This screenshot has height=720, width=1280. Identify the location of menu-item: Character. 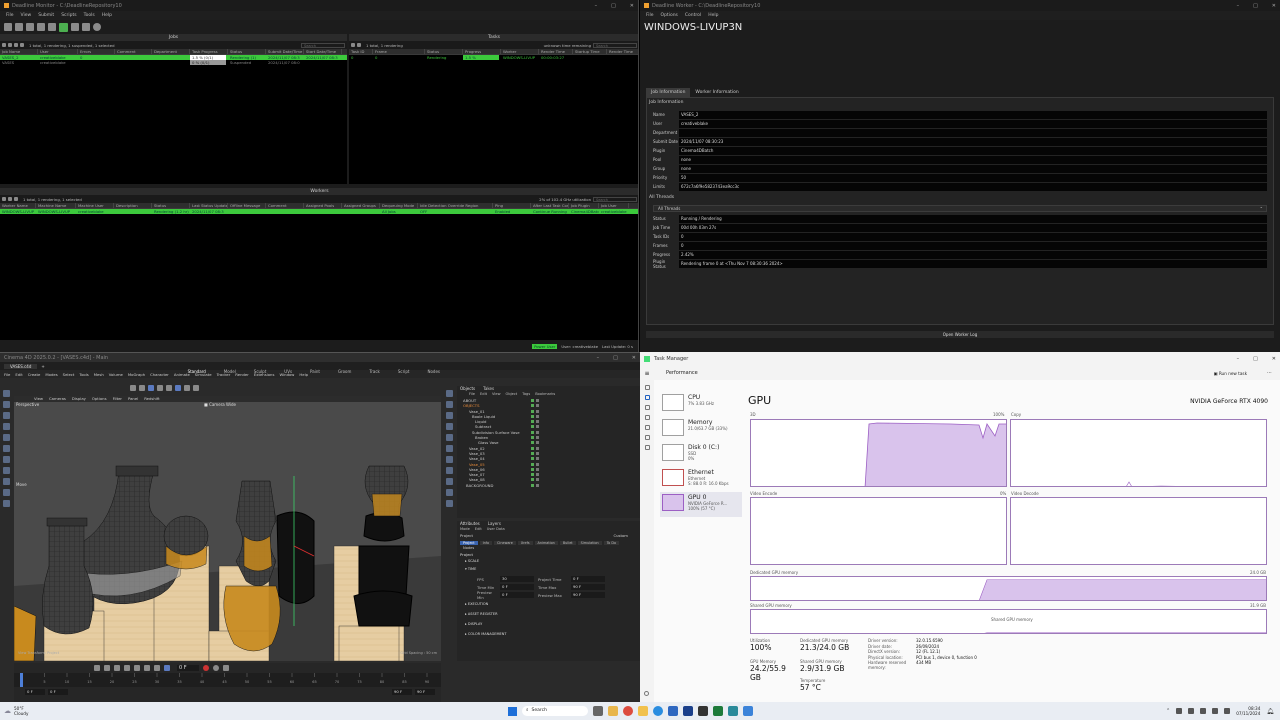
(159, 374).